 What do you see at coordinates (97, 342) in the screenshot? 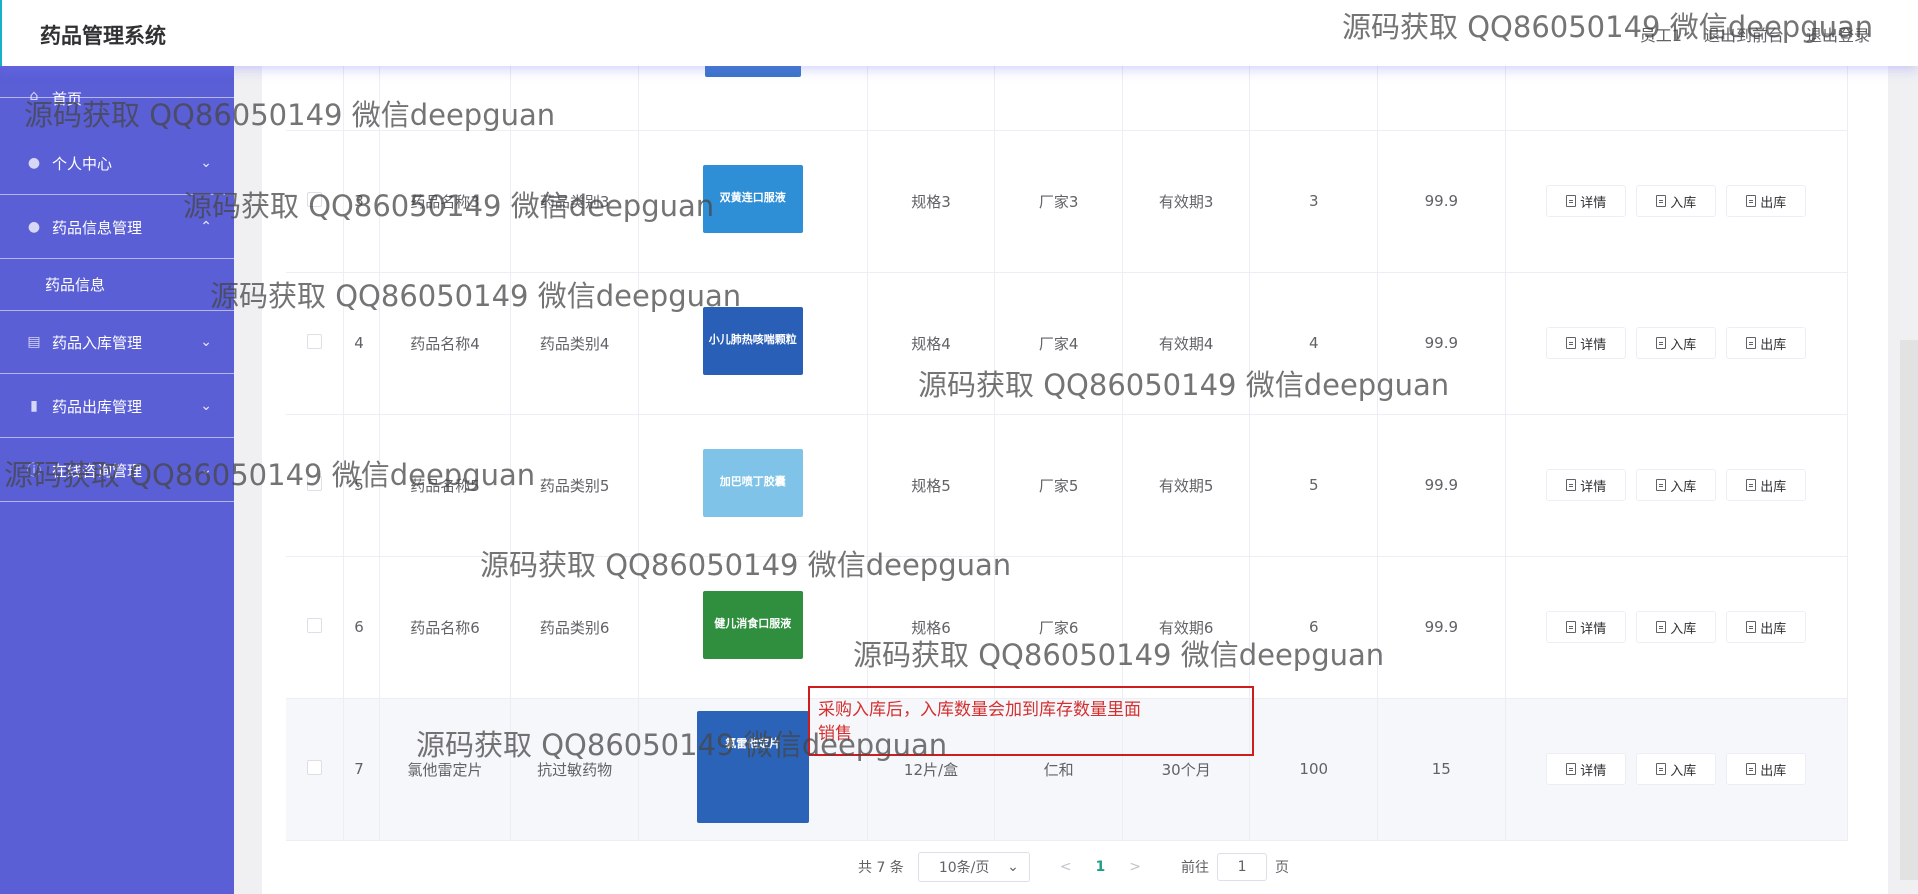
I see `sidebar-item-label: 药品入库管理` at bounding box center [97, 342].